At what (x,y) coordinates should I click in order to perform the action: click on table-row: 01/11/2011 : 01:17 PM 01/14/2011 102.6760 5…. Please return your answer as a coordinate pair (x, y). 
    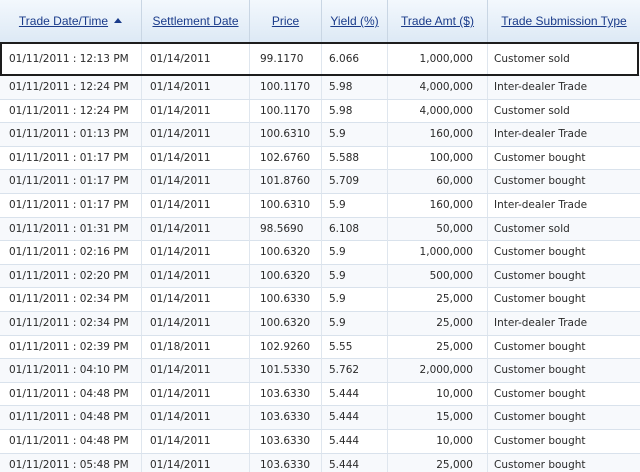
    Looking at the image, I should click on (320, 158).